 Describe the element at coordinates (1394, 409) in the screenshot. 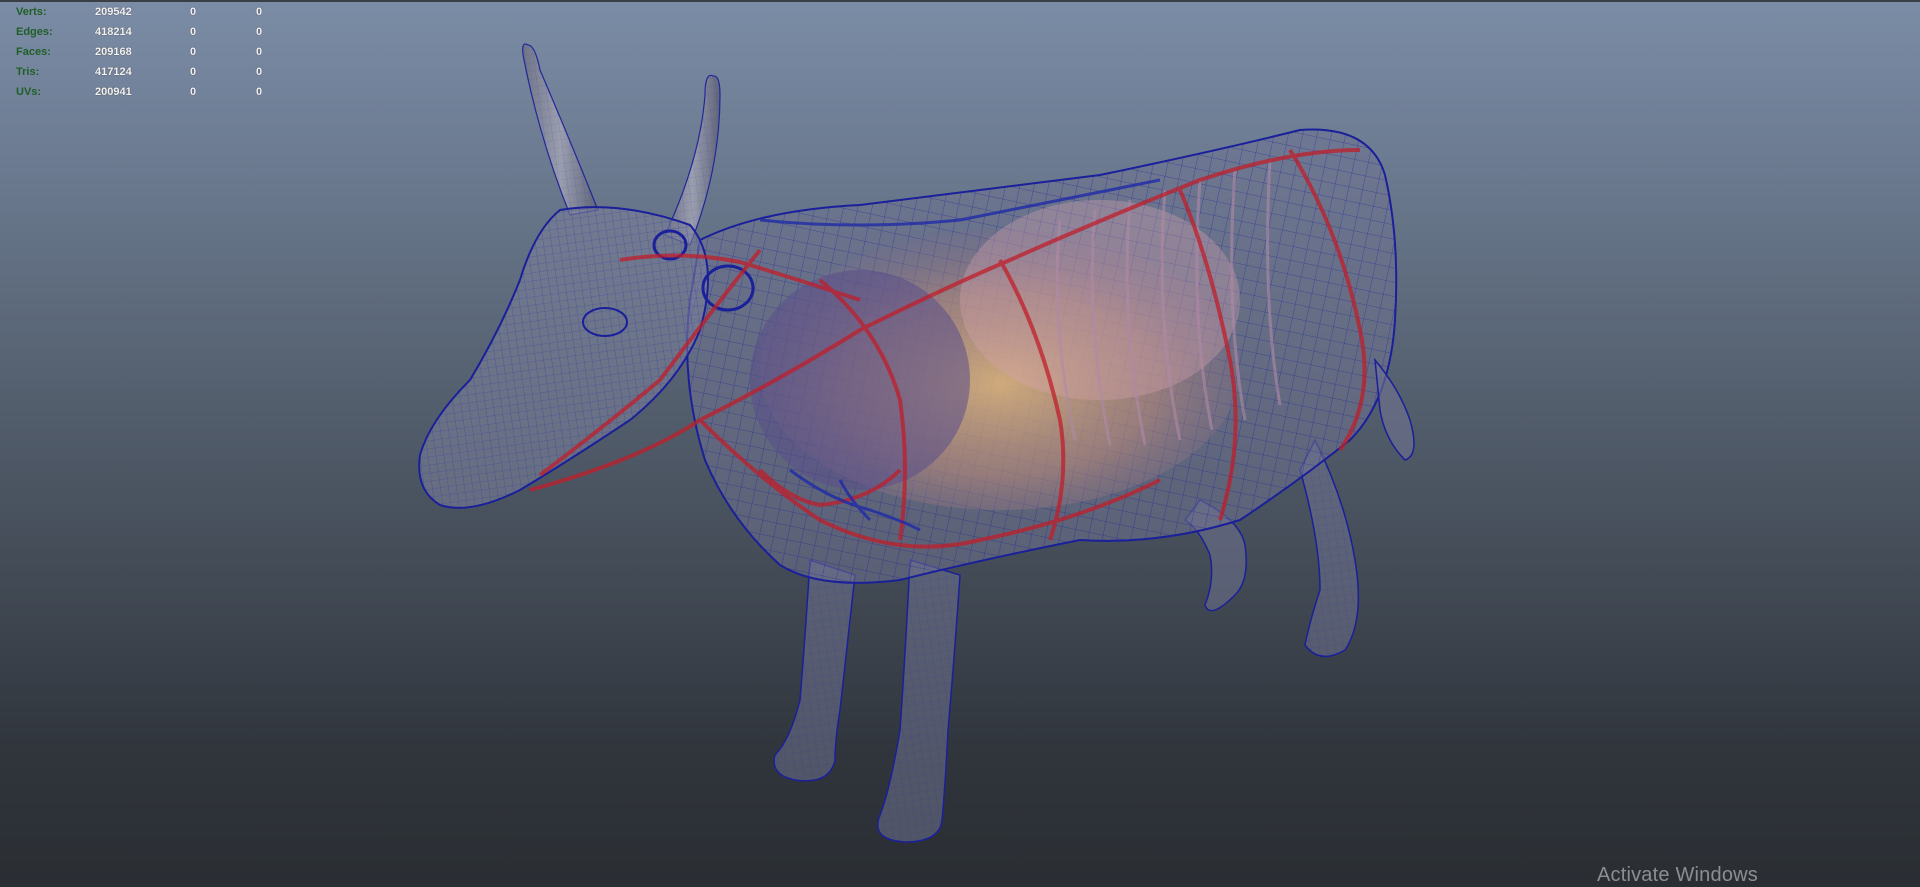

I see `tail` at that location.